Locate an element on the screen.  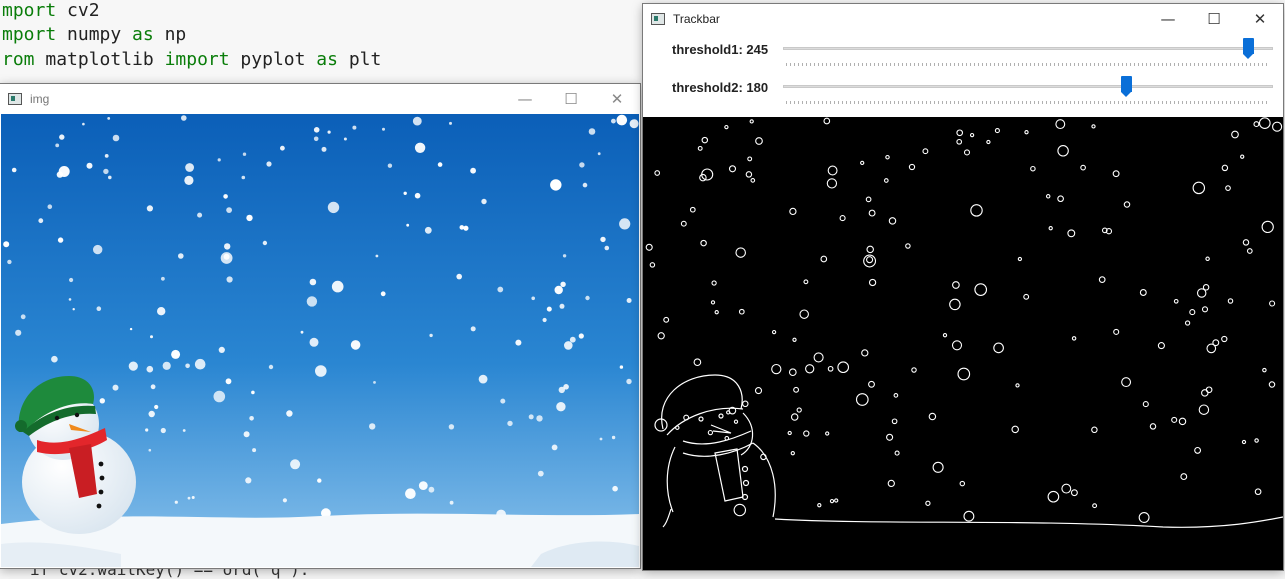
threshold2-ticks is located at coordinates (1028, 102).